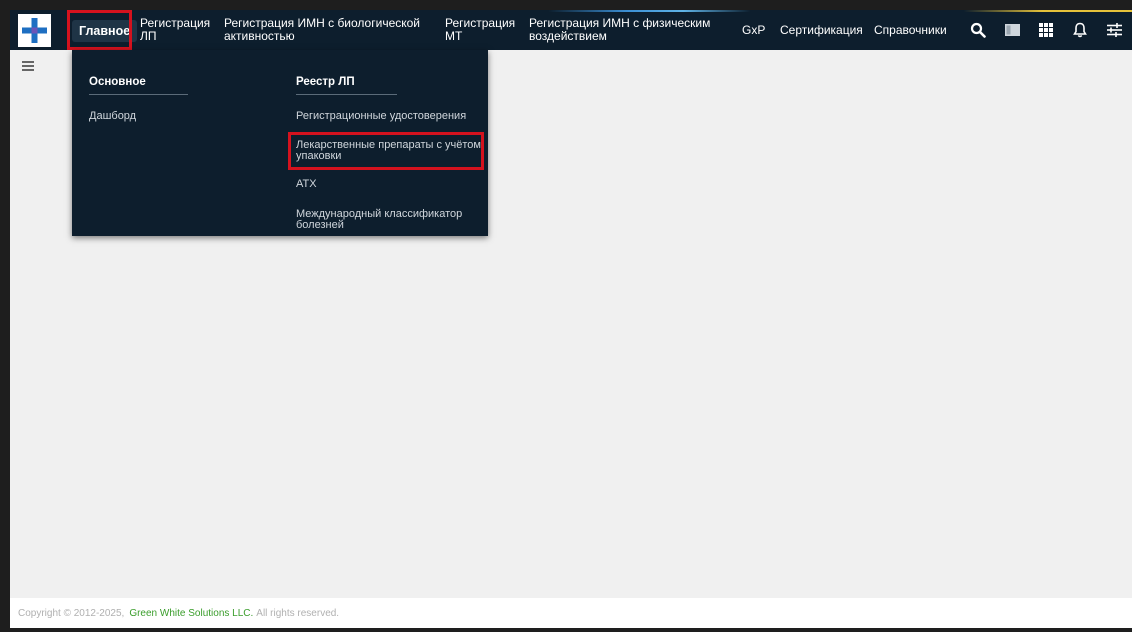 The height and width of the screenshot is (632, 1132). Describe the element at coordinates (259, 36) in the screenshot. I see `nav-label: активностью` at that location.